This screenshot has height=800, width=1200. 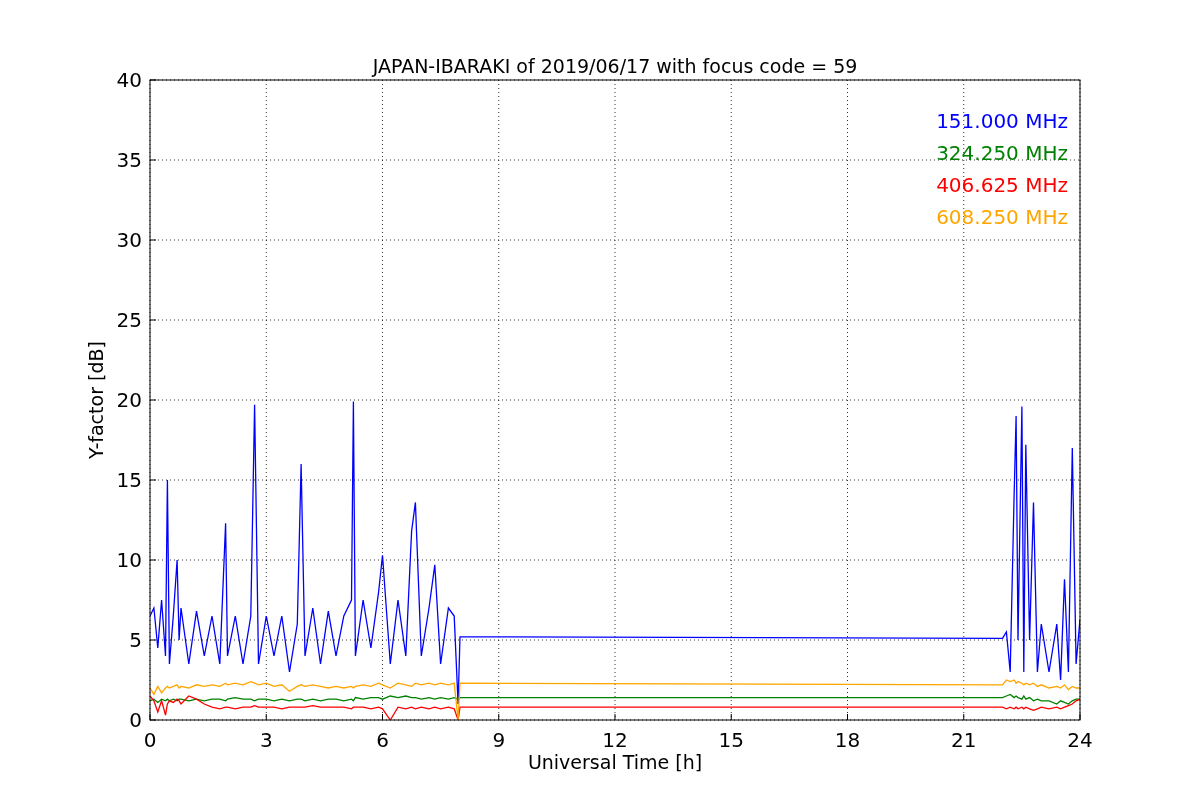 I want to click on x-tick-label: 18, so click(x=847, y=740).